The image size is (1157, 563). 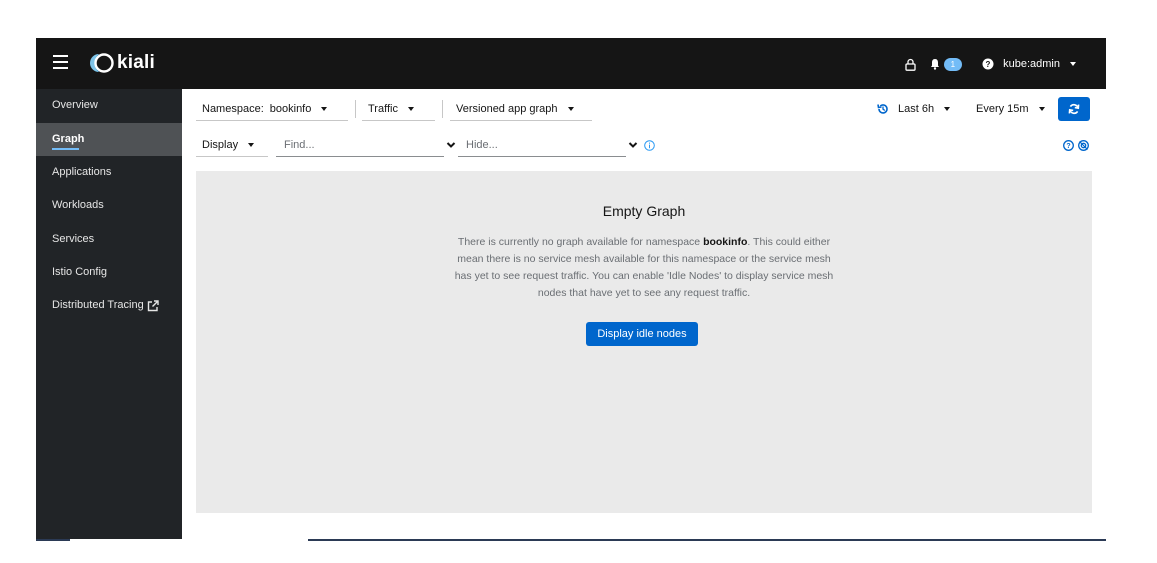 I want to click on traffic-dropdown: Traffic, so click(x=398, y=109).